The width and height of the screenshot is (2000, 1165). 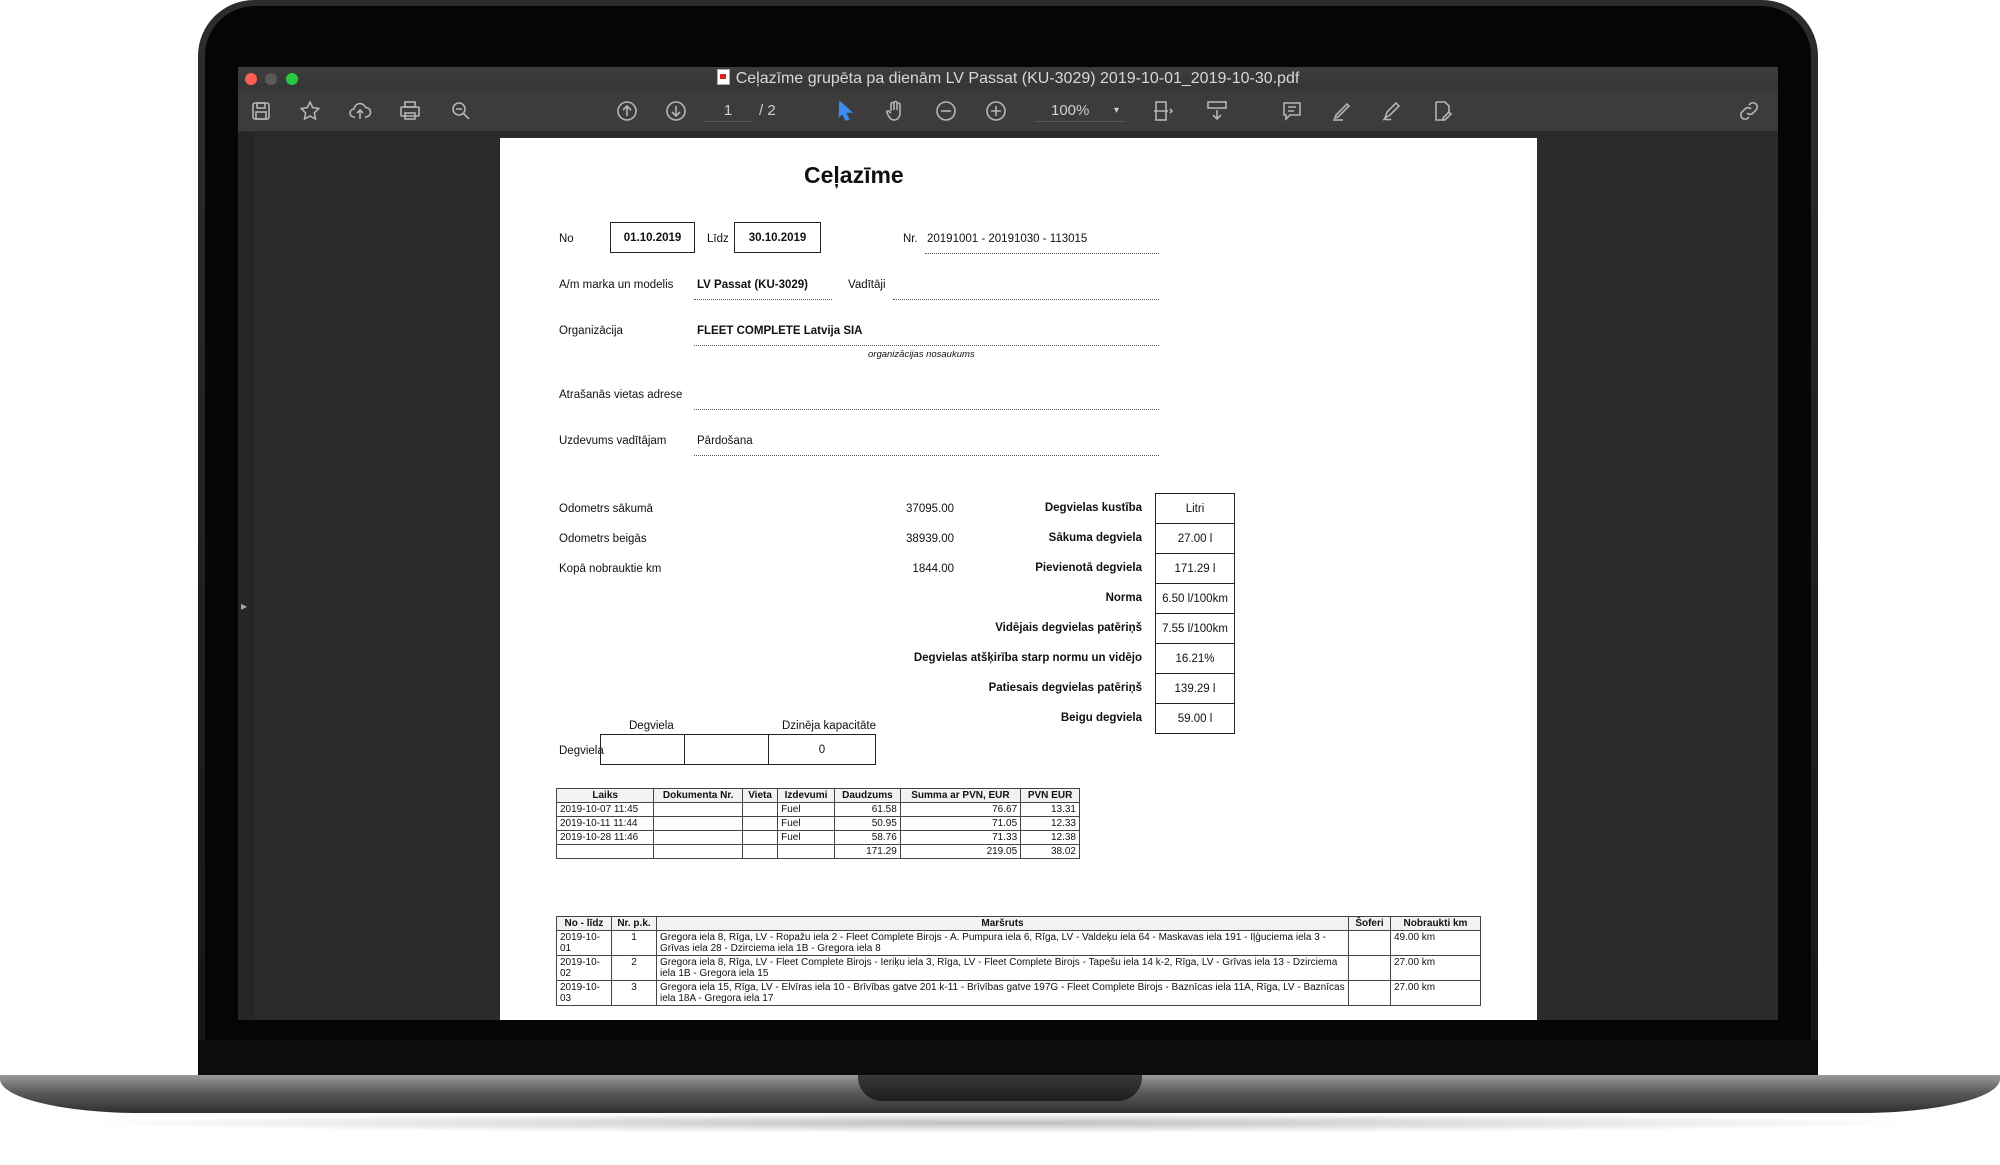 I want to click on vehicle-model: LV Passat (KU-3029), so click(x=752, y=285).